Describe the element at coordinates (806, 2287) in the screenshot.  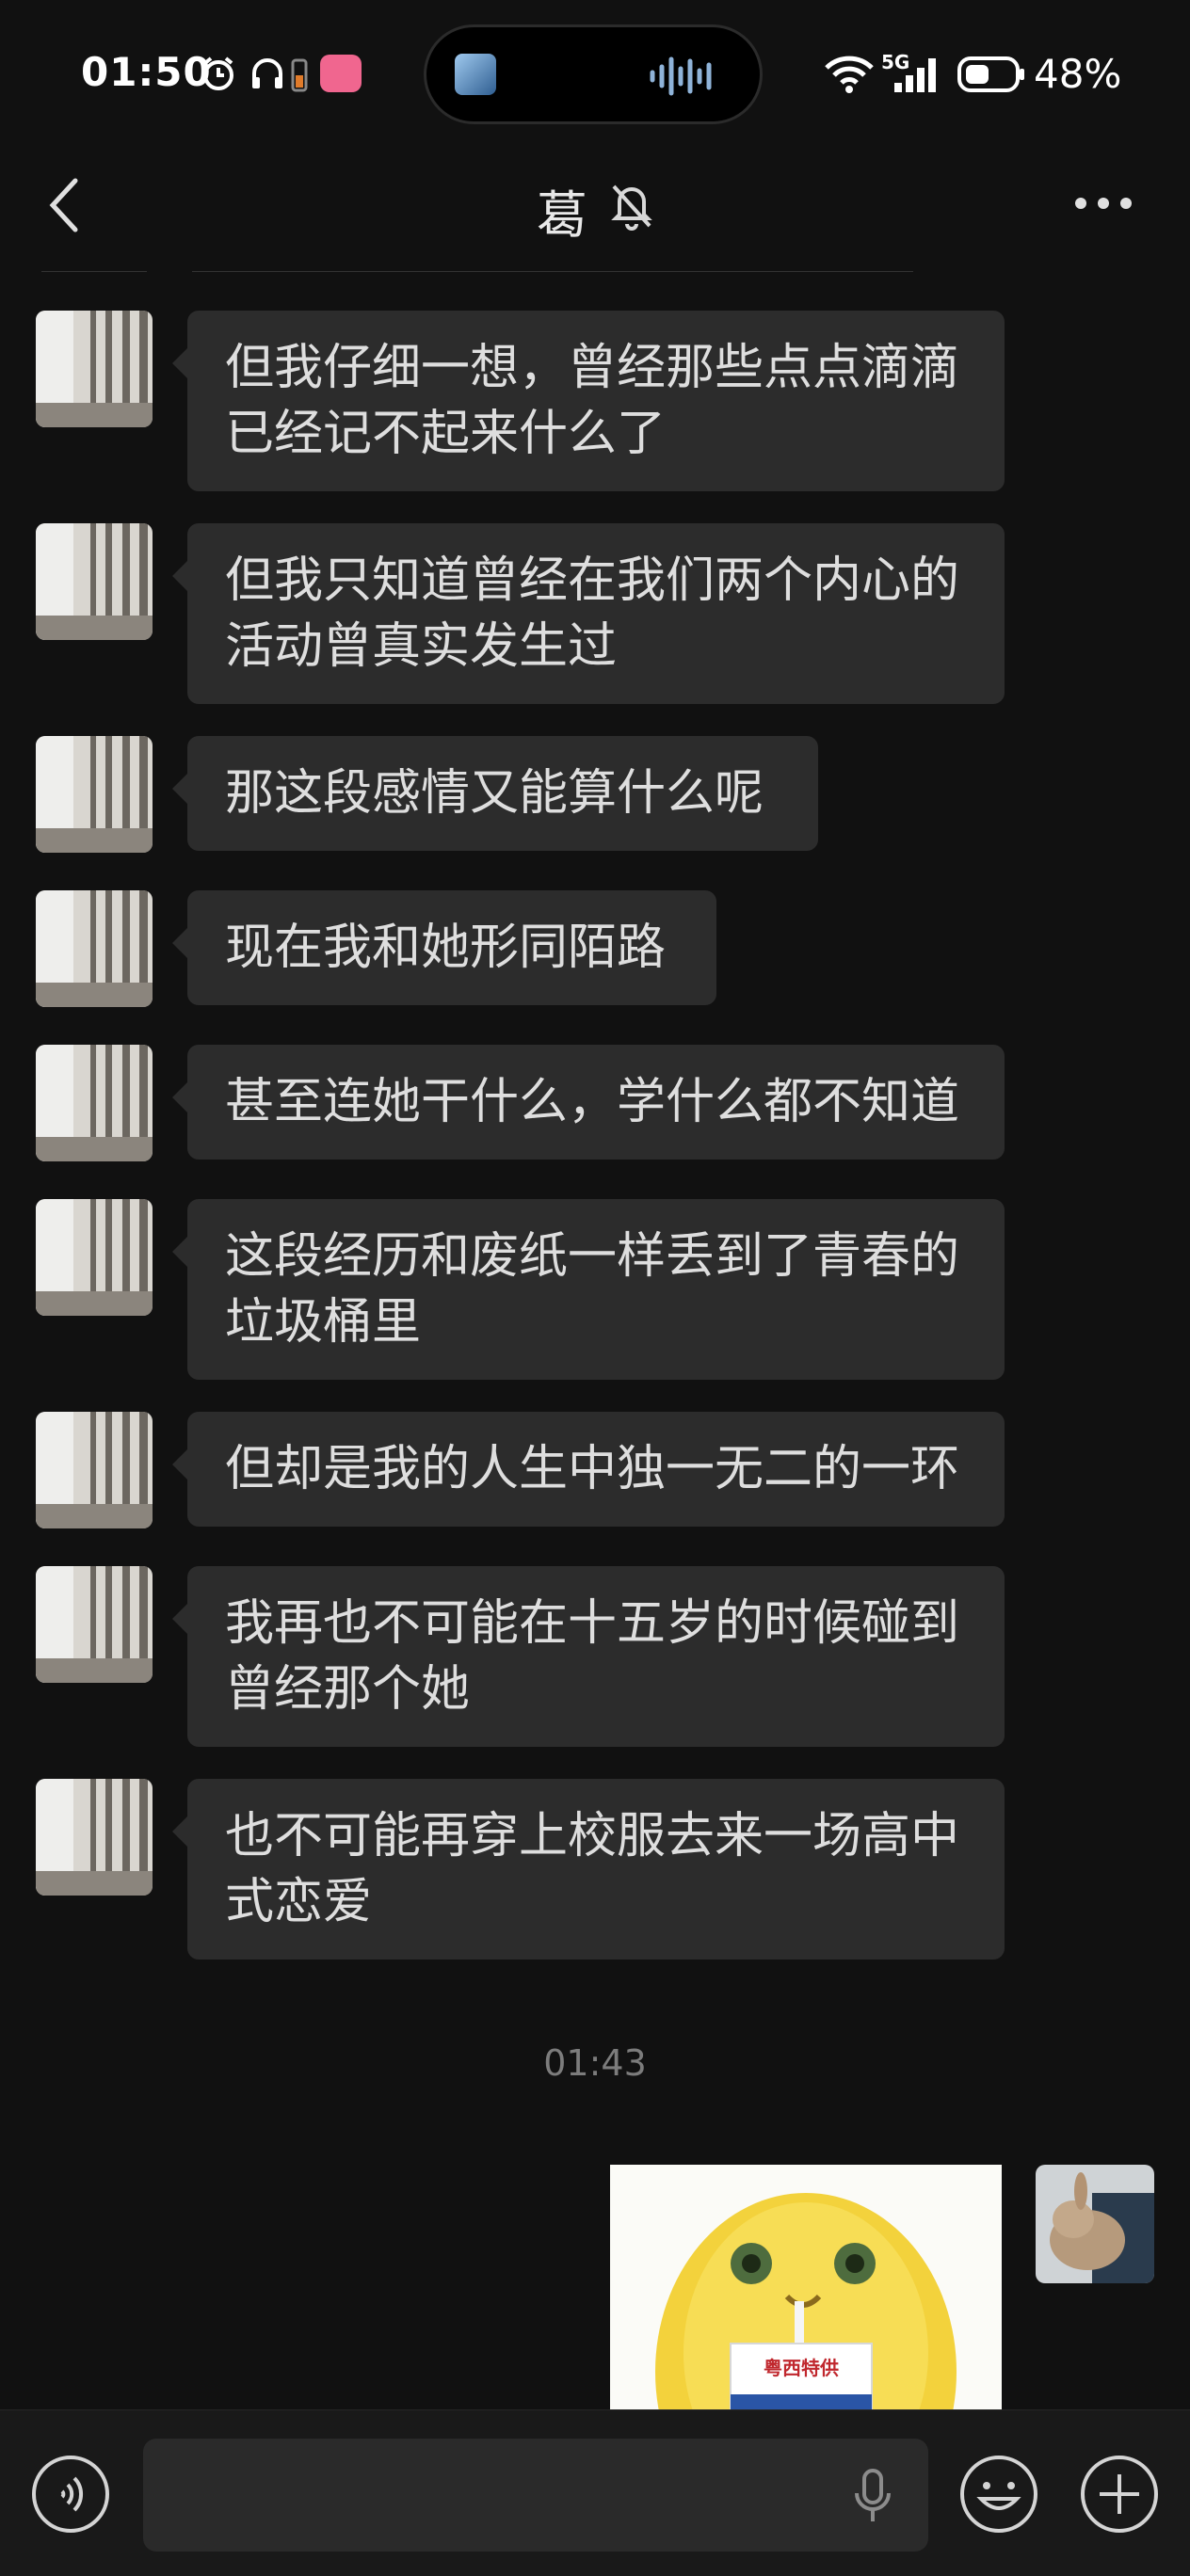
I see `sticker-message: 粤西特供` at that location.